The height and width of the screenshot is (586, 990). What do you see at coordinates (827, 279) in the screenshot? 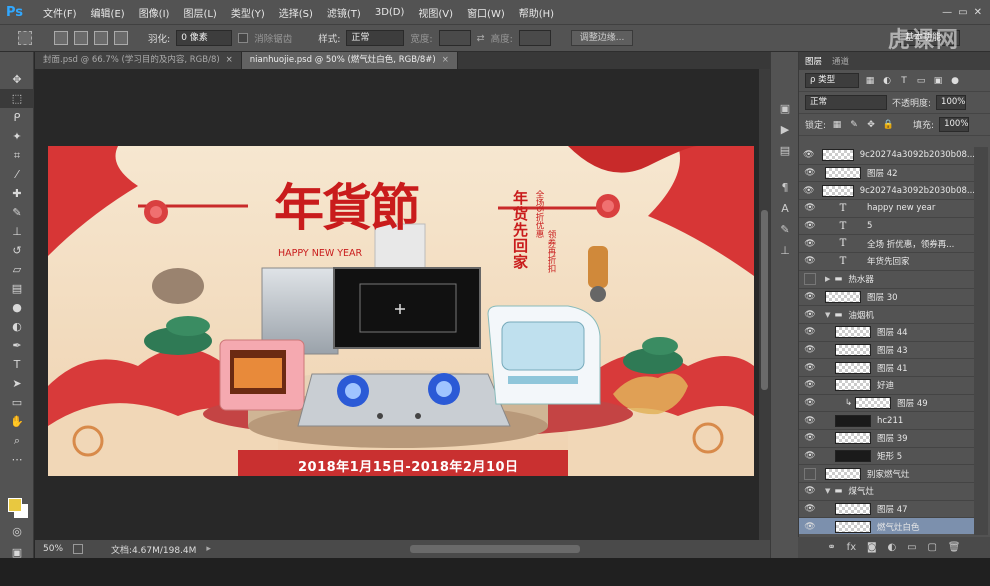
I see `chevron-right-icon: ▶` at bounding box center [827, 279].